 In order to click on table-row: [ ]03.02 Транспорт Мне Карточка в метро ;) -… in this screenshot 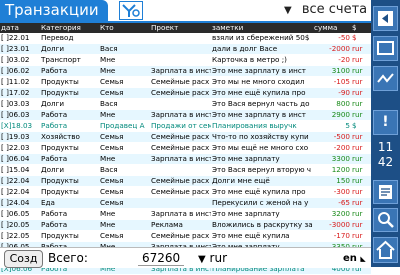, I will do `click(185, 60)`.